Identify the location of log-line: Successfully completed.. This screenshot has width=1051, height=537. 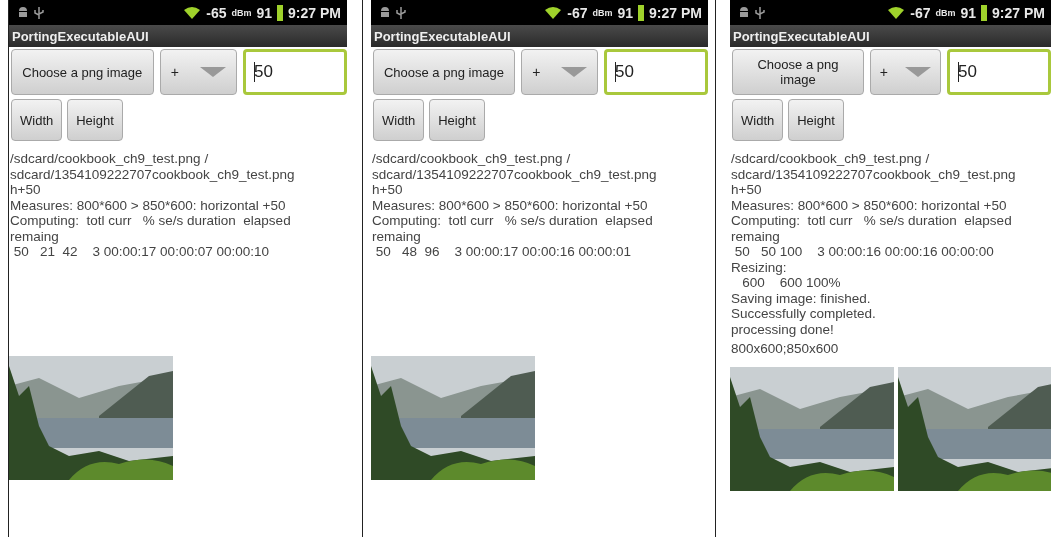
(804, 314).